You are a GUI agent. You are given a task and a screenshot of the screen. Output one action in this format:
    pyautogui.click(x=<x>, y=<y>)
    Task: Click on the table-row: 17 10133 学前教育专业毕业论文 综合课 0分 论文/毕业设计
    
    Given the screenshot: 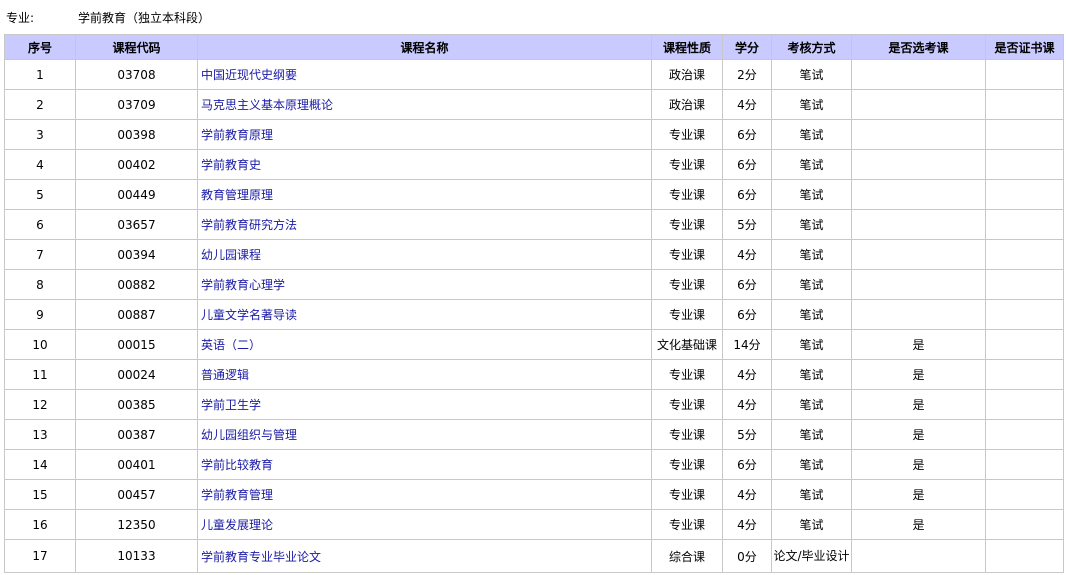 What is the action you would take?
    pyautogui.click(x=534, y=556)
    